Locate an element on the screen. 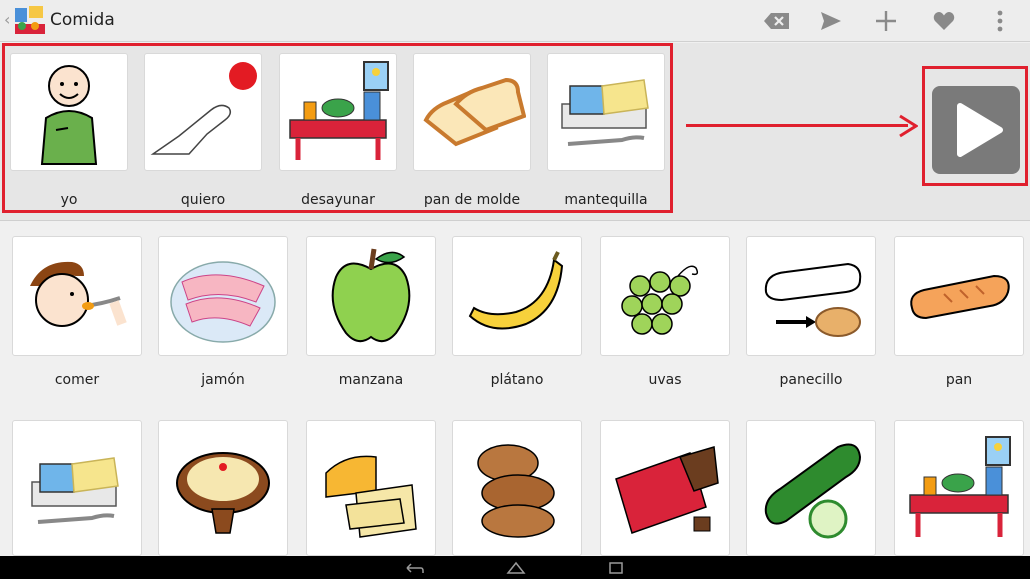  play-icon is located at coordinates (980, 130).